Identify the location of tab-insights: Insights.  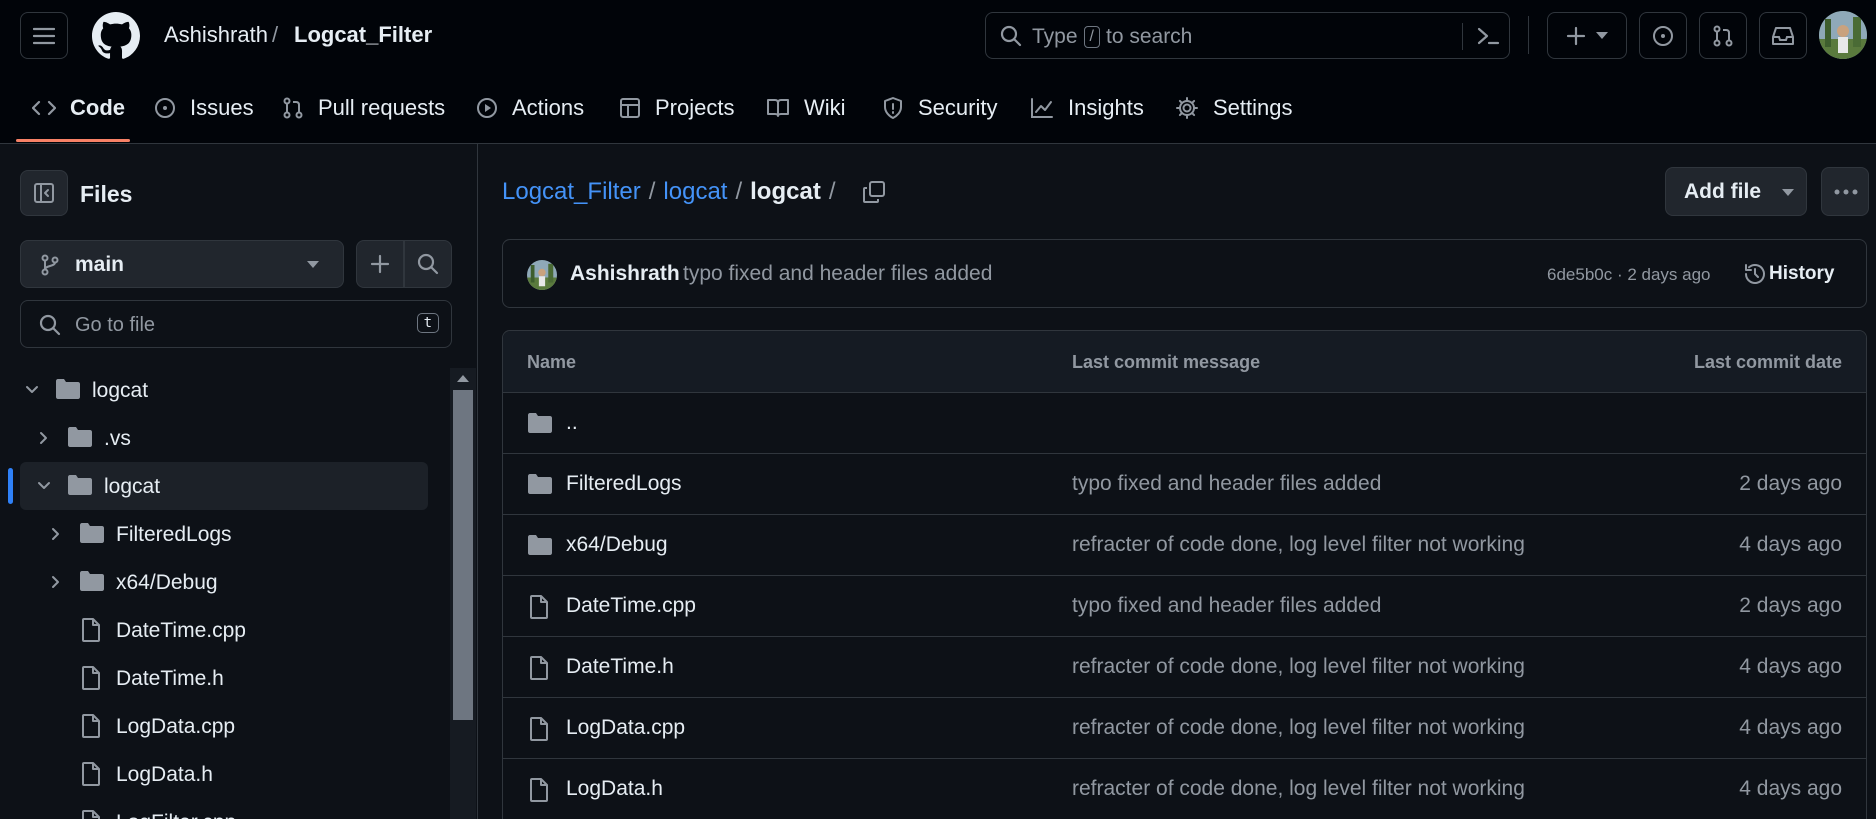
(1087, 108).